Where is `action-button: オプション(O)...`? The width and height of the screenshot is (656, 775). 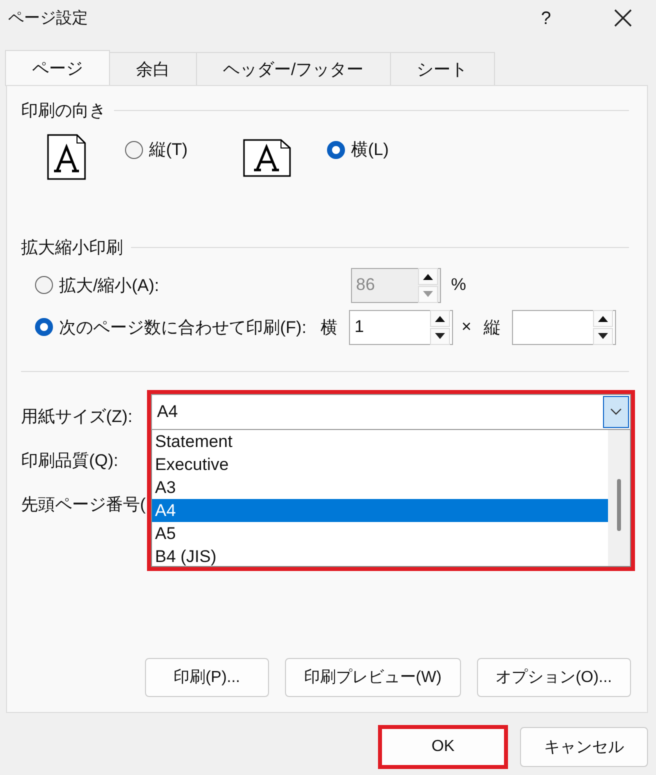 action-button: オプション(O)... is located at coordinates (553, 677).